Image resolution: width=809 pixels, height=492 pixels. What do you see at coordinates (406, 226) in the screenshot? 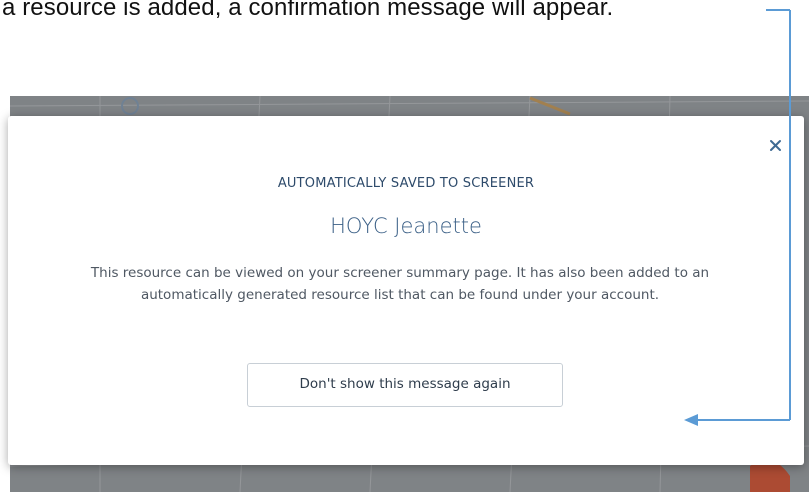
I see `modal-title: HOYC Jeanette` at bounding box center [406, 226].